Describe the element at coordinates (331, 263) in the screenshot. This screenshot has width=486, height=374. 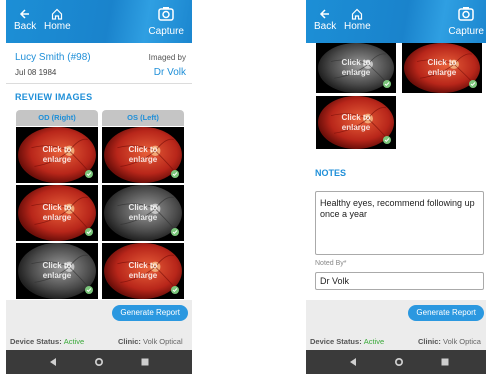
I see `noted-by-label: Noted By*` at that location.